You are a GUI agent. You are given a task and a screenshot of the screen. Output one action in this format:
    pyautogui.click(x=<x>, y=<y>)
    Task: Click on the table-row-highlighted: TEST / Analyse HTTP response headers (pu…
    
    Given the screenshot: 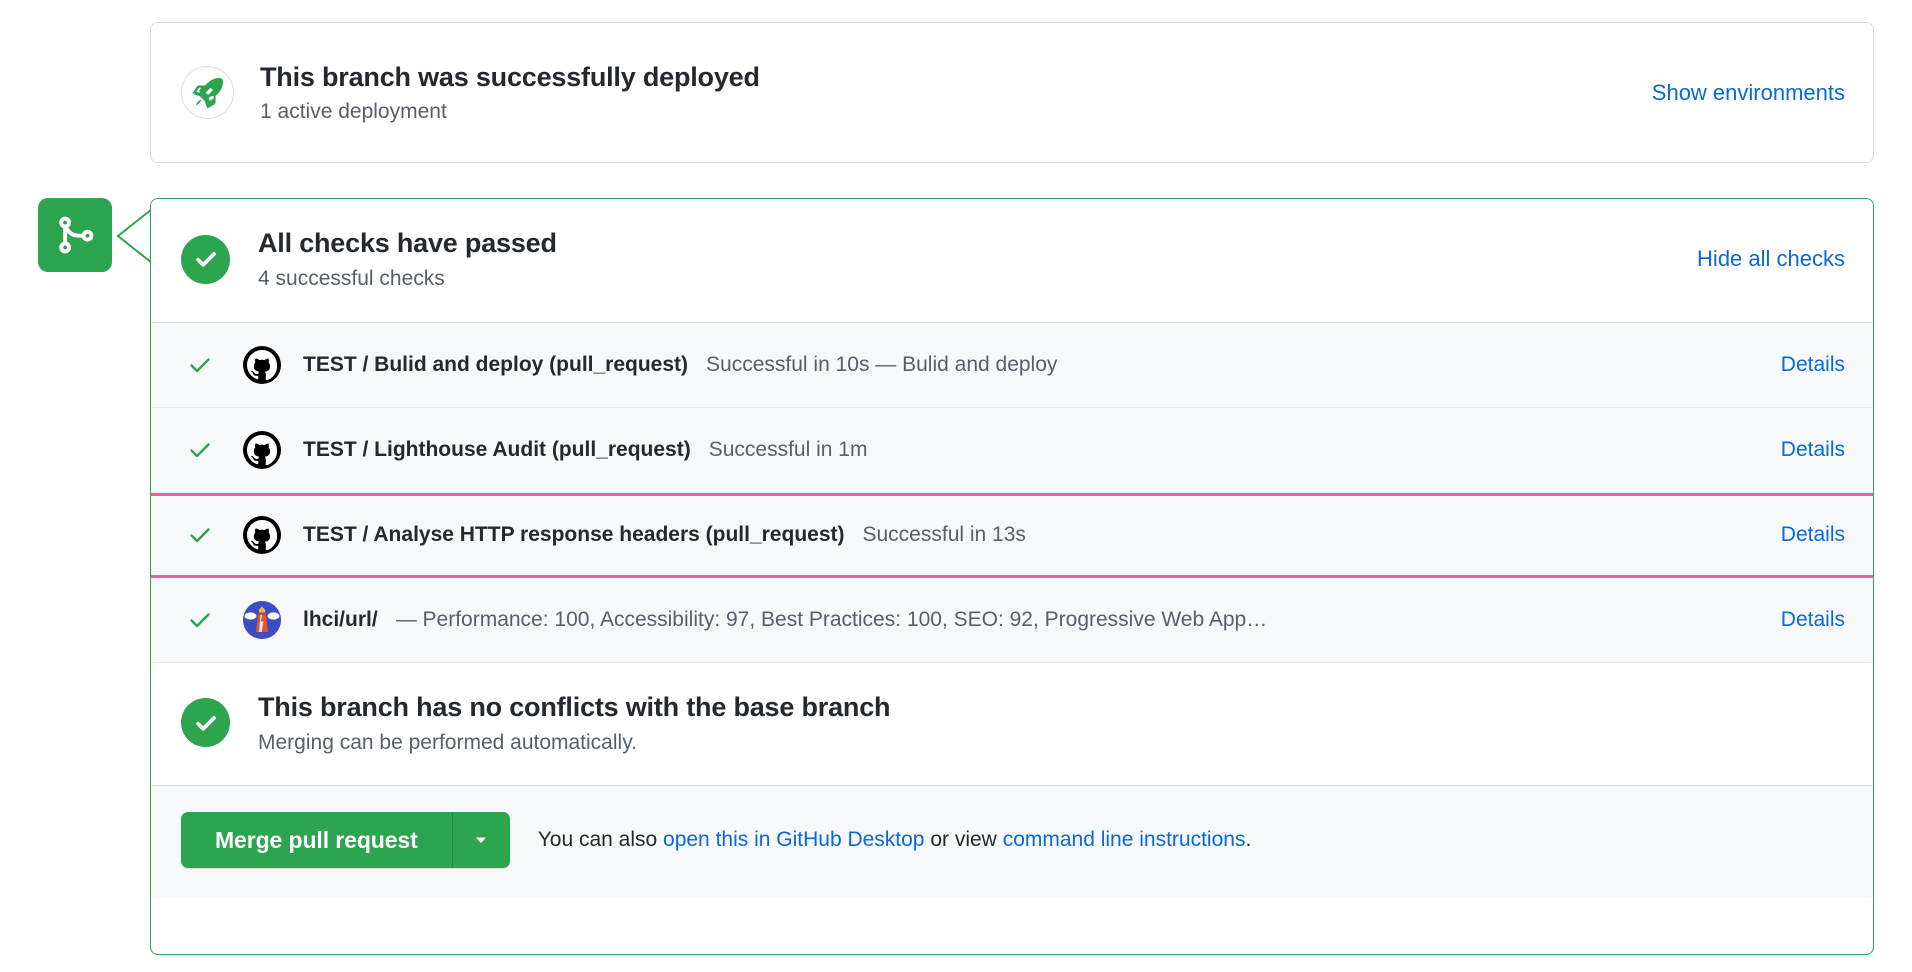 What is the action you would take?
    pyautogui.click(x=1012, y=535)
    